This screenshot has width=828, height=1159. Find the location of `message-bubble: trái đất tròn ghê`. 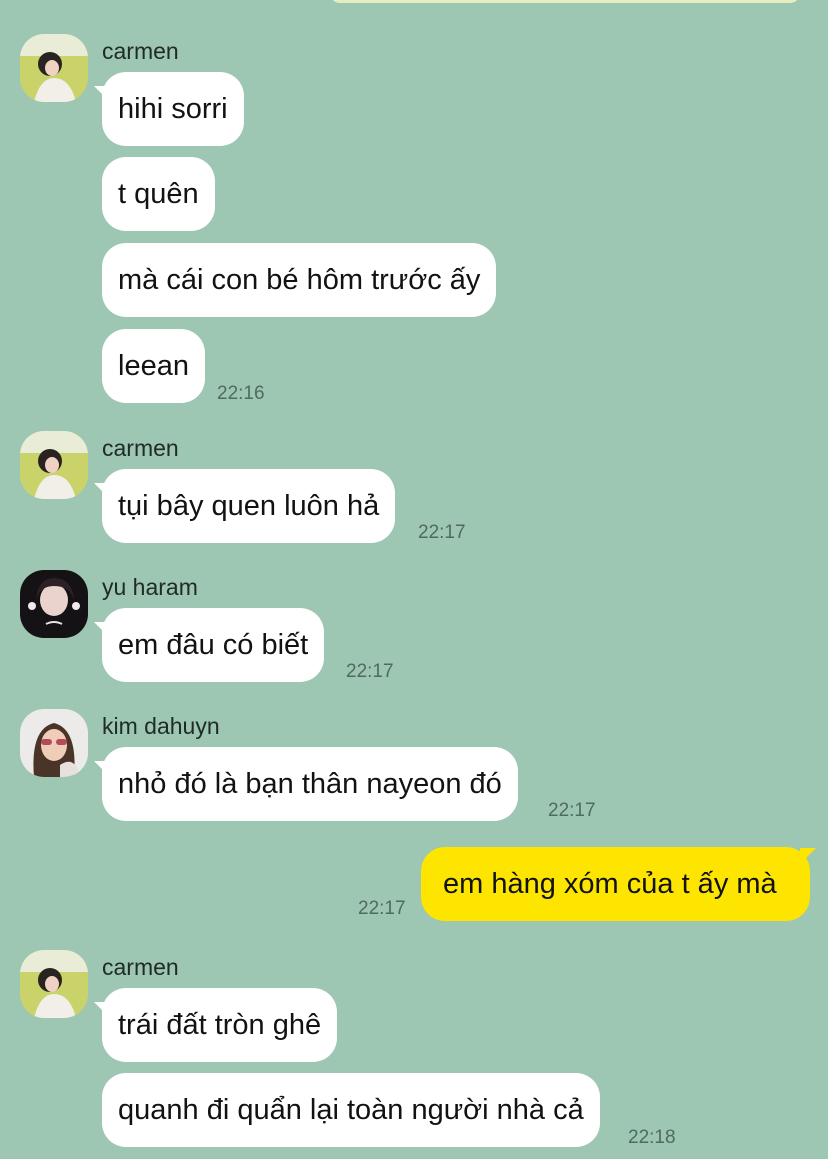

message-bubble: trái đất tròn ghê is located at coordinates (220, 1025).